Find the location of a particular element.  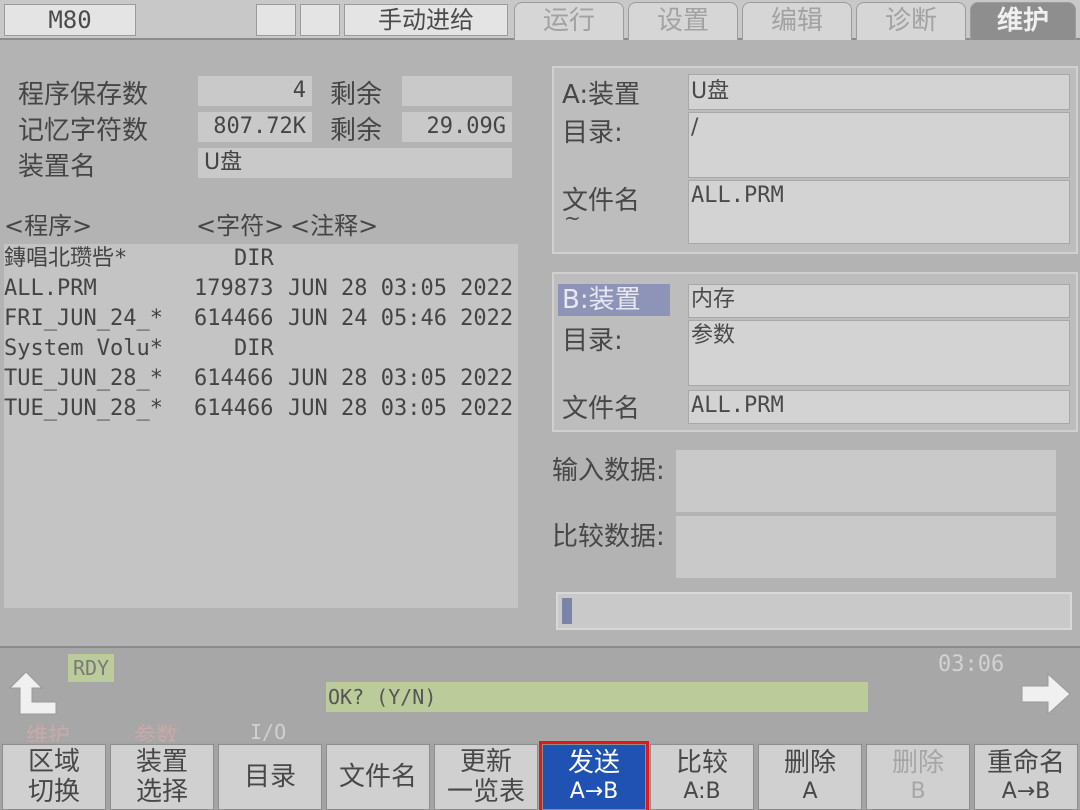

remain-value-2: 29.09G is located at coordinates (457, 127).